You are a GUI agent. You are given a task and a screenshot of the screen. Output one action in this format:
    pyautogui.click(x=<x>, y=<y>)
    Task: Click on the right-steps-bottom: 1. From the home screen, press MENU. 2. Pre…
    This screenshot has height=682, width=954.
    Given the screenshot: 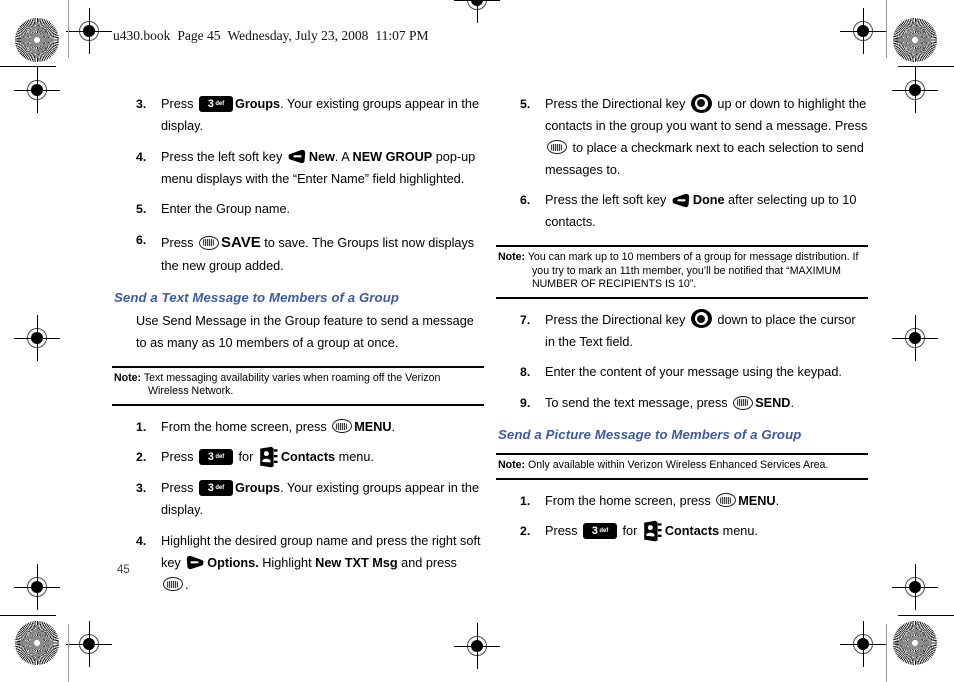 What is the action you would take?
    pyautogui.click(x=682, y=517)
    